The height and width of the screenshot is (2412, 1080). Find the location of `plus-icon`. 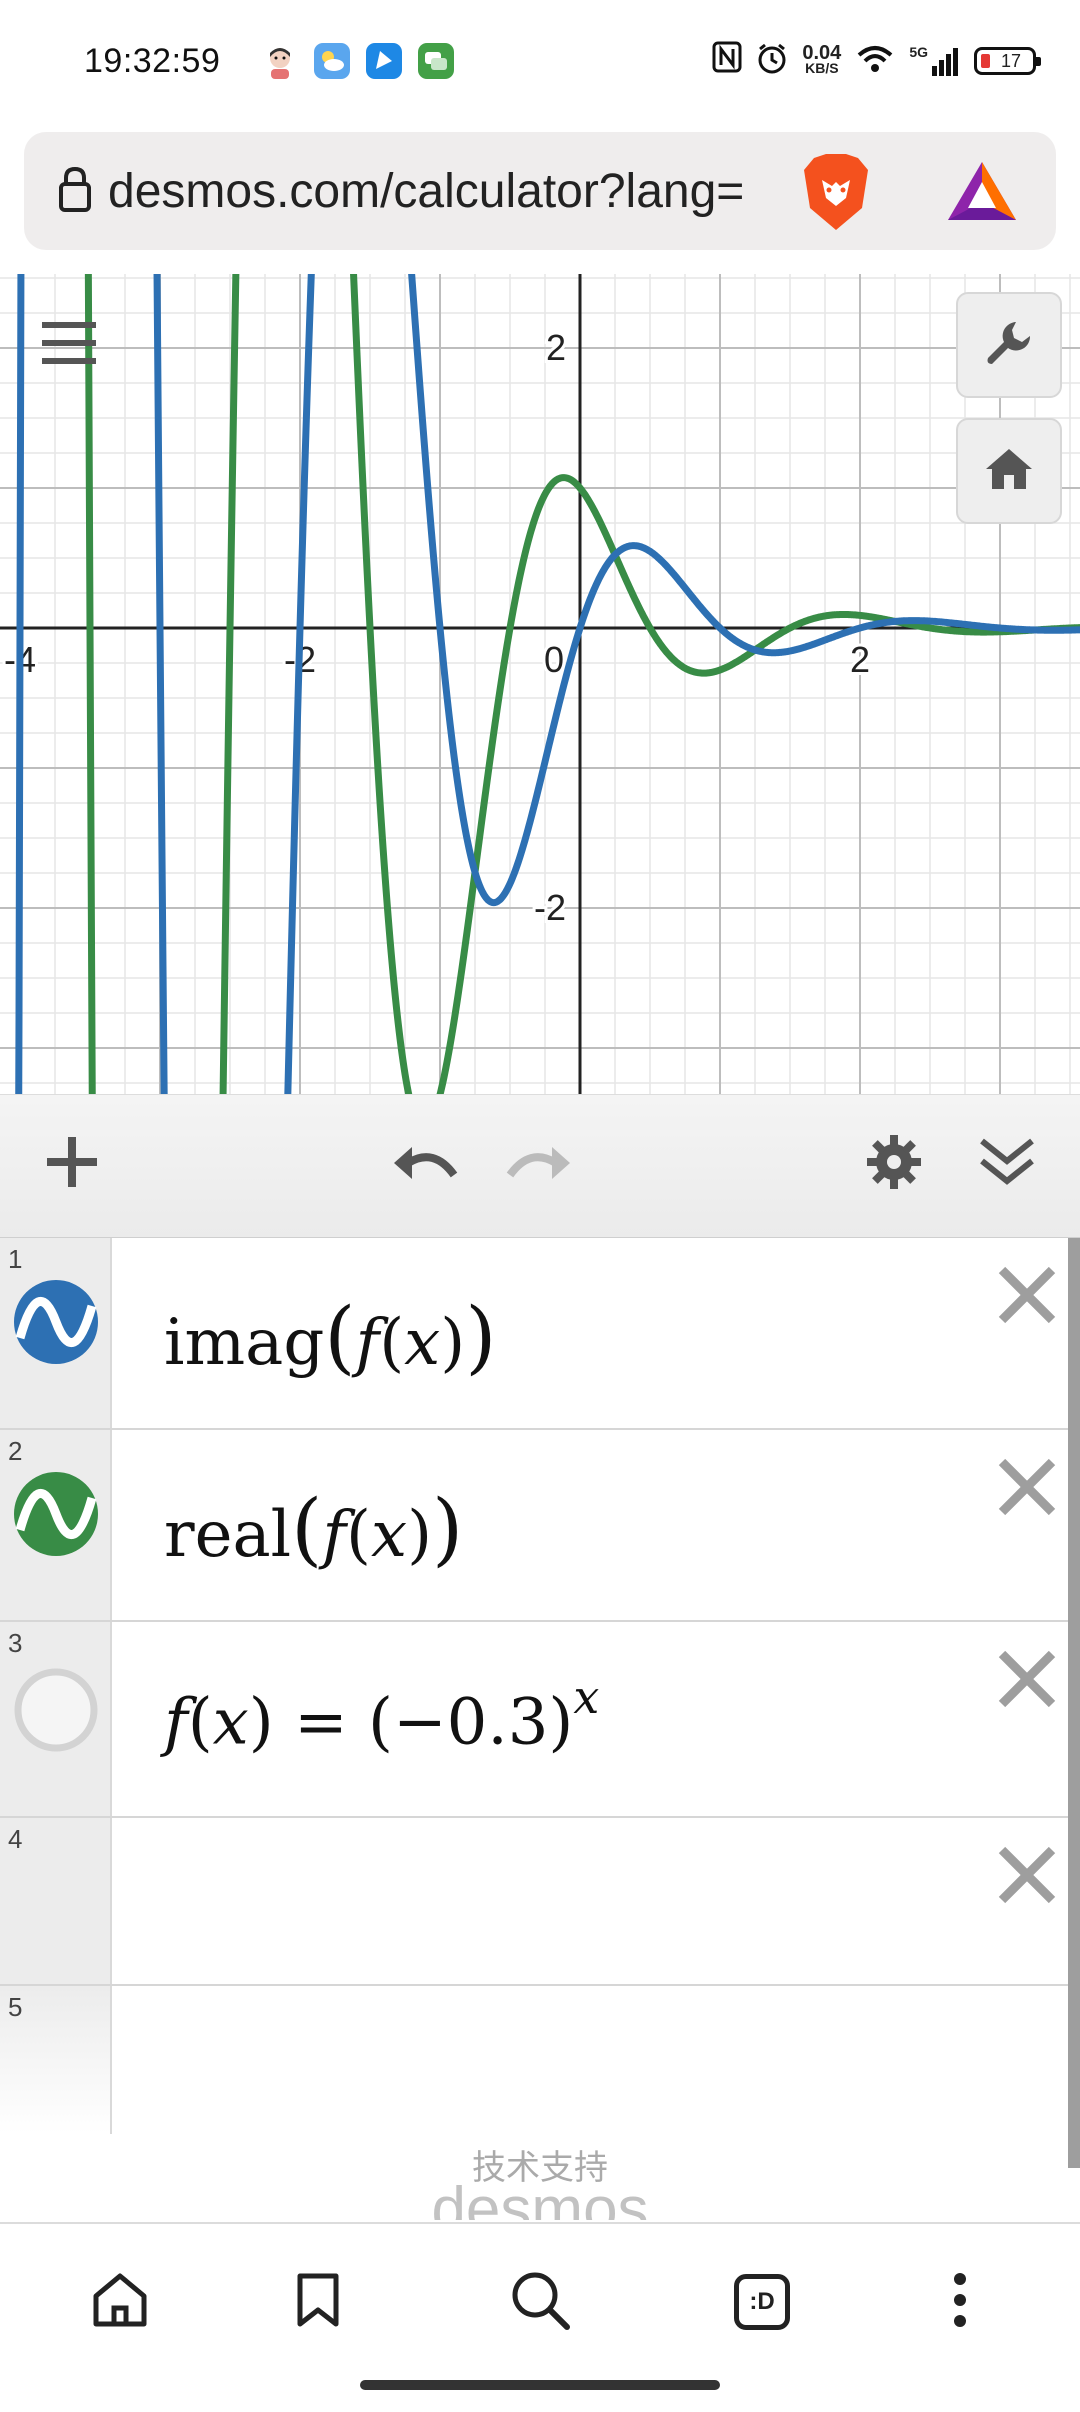

plus-icon is located at coordinates (72, 1164).